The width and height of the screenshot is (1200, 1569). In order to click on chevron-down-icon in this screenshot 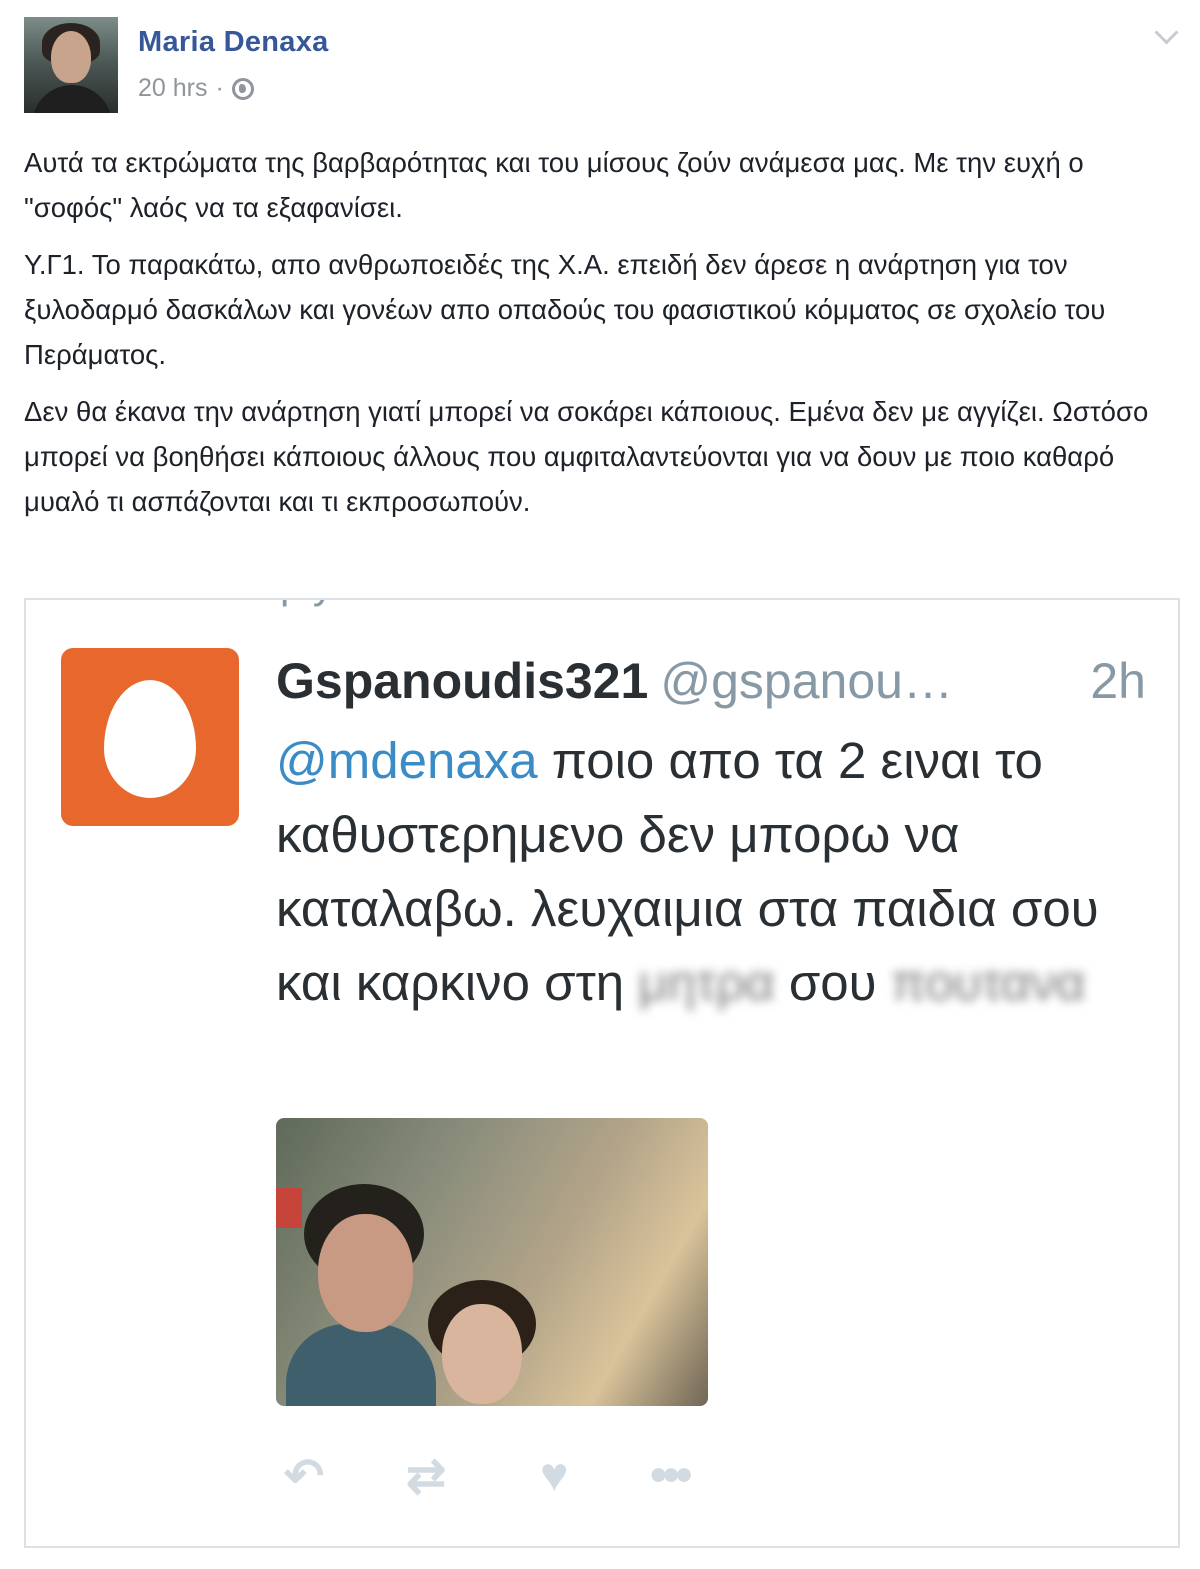, I will do `click(1166, 32)`.